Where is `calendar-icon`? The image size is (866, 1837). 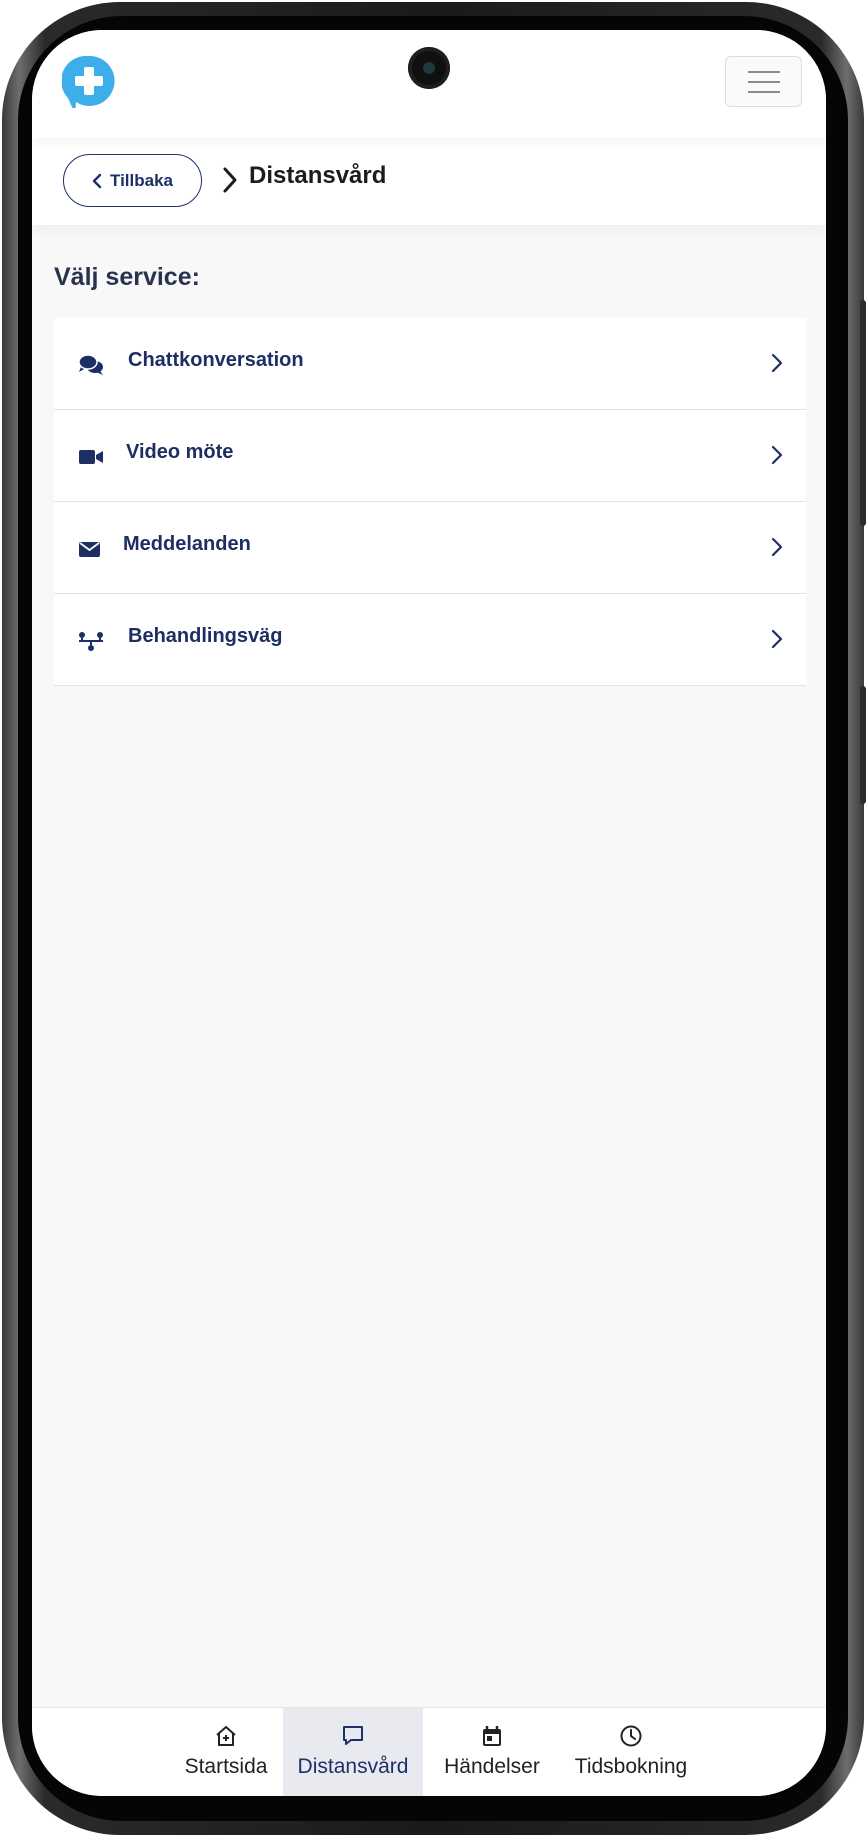
calendar-icon is located at coordinates (492, 1736).